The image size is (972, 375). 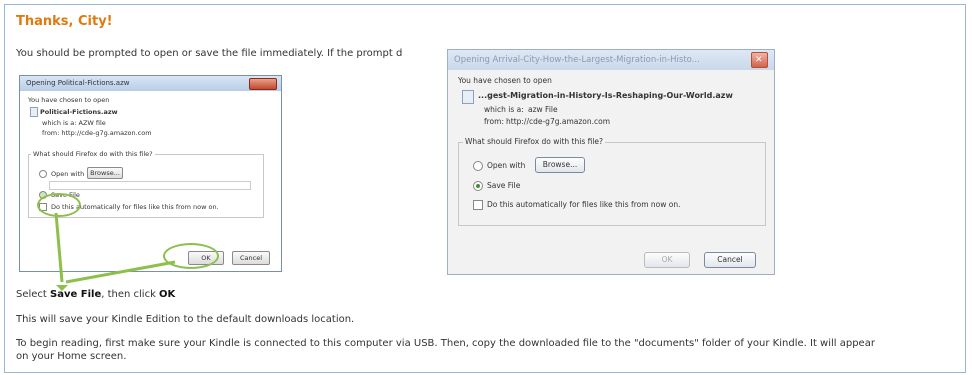 What do you see at coordinates (506, 165) in the screenshot?
I see `large-open-with-label: Open with` at bounding box center [506, 165].